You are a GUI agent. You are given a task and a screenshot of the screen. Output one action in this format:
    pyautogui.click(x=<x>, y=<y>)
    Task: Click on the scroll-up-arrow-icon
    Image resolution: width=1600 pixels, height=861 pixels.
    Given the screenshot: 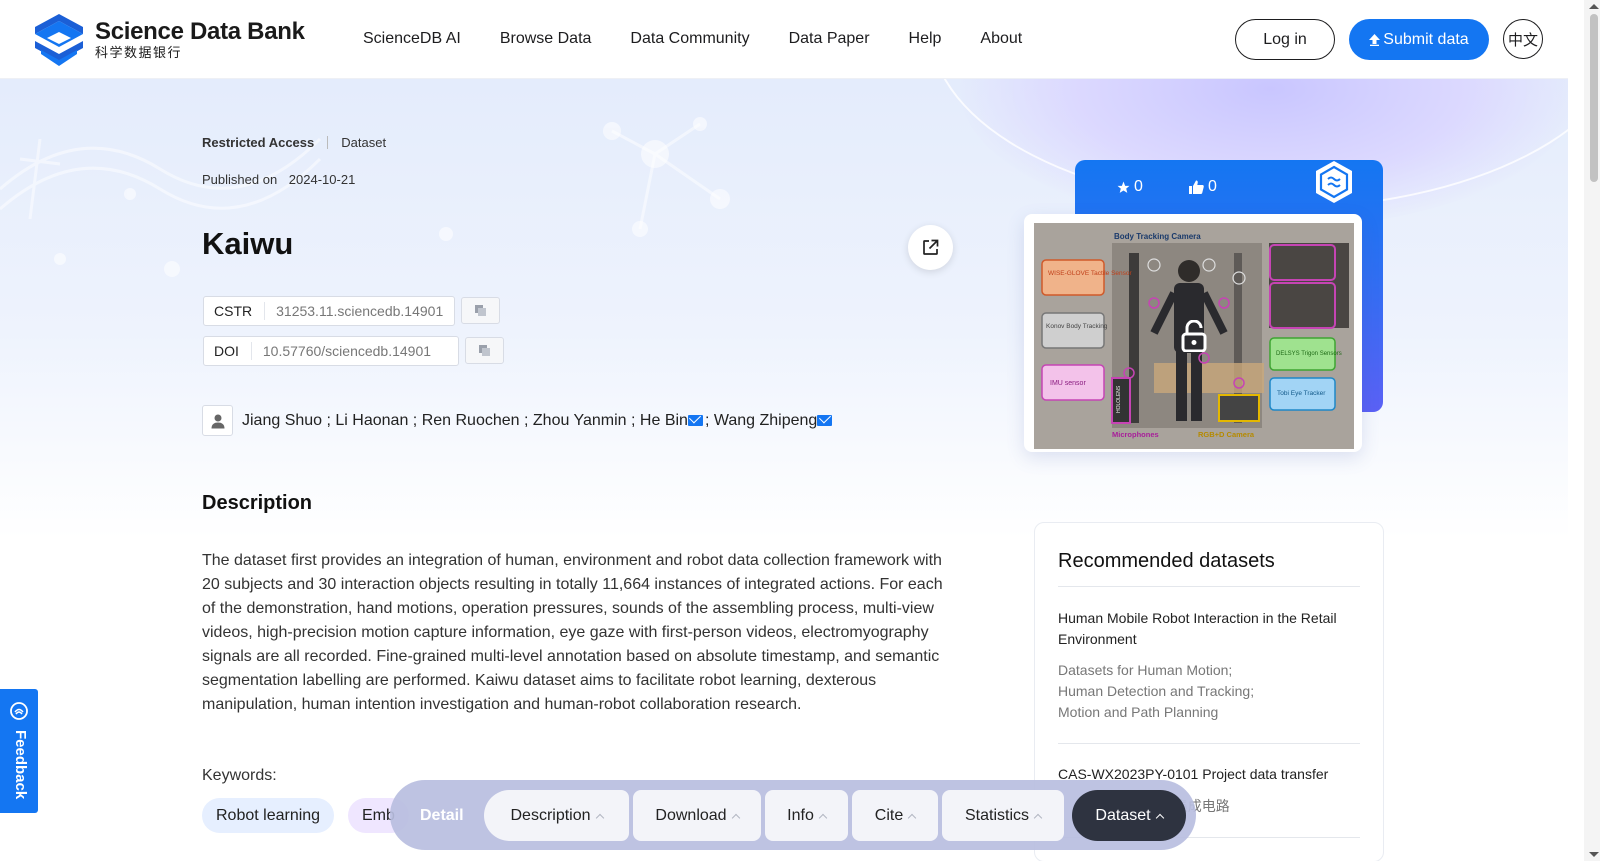 What is the action you would take?
    pyautogui.click(x=1594, y=6)
    